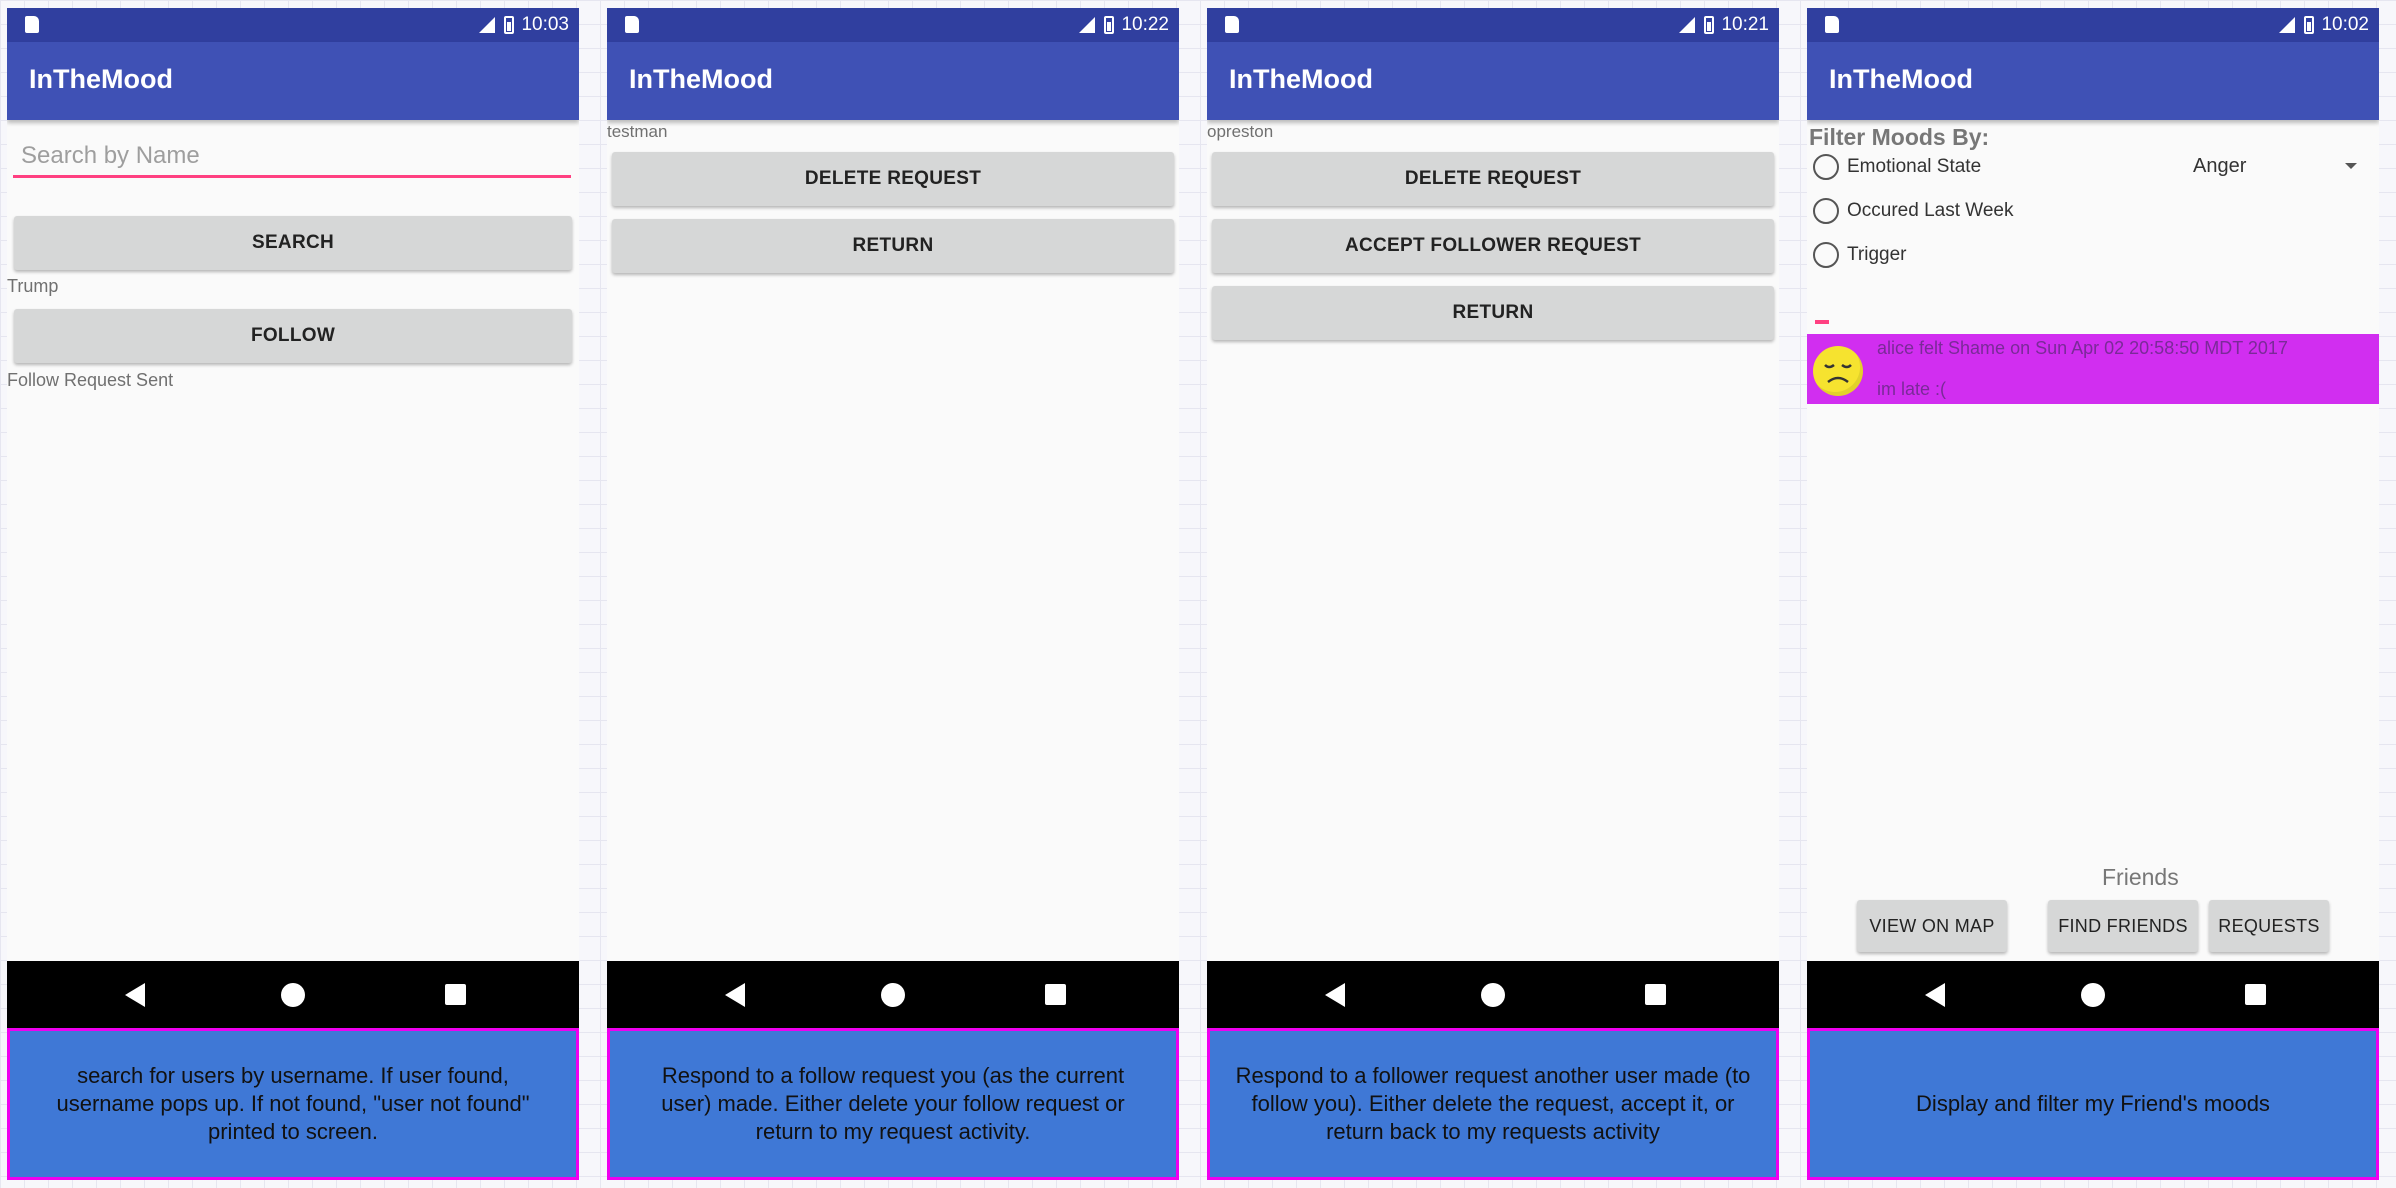 The image size is (2396, 1188). I want to click on view-on-map-button: VIEW ON MAP, so click(1932, 926).